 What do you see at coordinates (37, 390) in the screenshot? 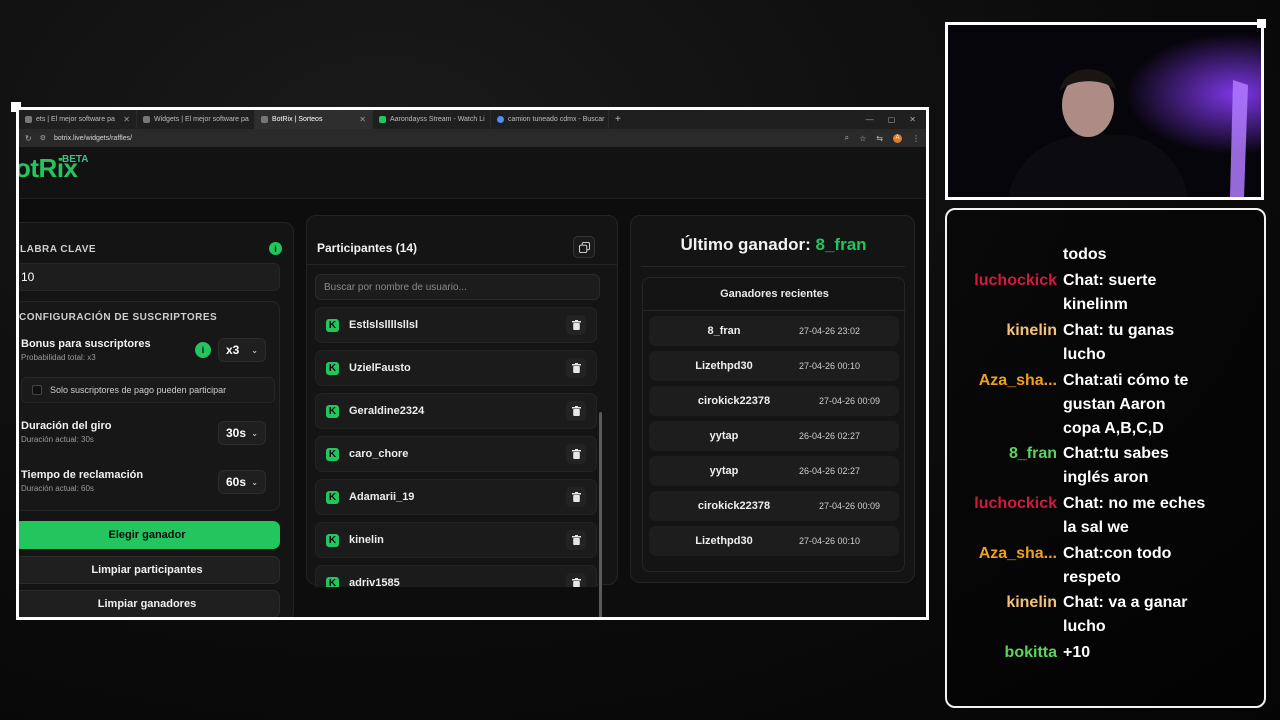
I see `paid-only-checkbox` at bounding box center [37, 390].